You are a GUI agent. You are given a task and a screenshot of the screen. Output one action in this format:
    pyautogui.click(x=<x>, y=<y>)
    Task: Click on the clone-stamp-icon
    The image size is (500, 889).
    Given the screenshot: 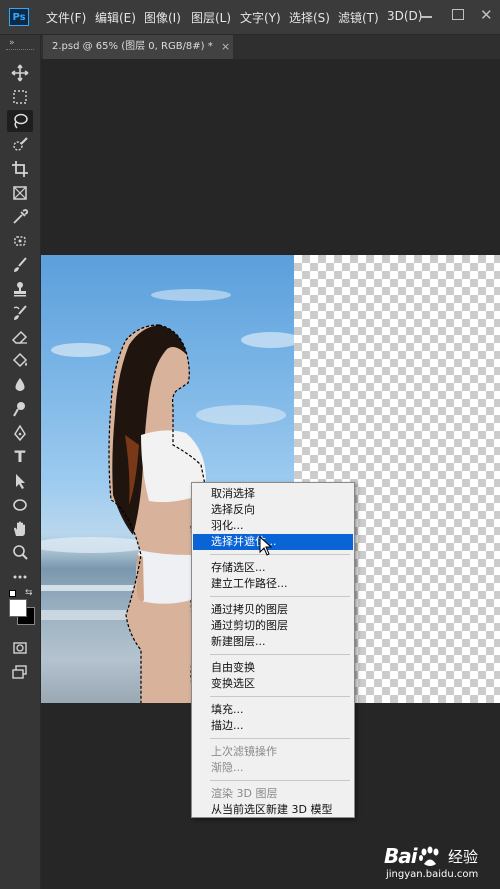 What is the action you would take?
    pyautogui.click(x=20, y=289)
    